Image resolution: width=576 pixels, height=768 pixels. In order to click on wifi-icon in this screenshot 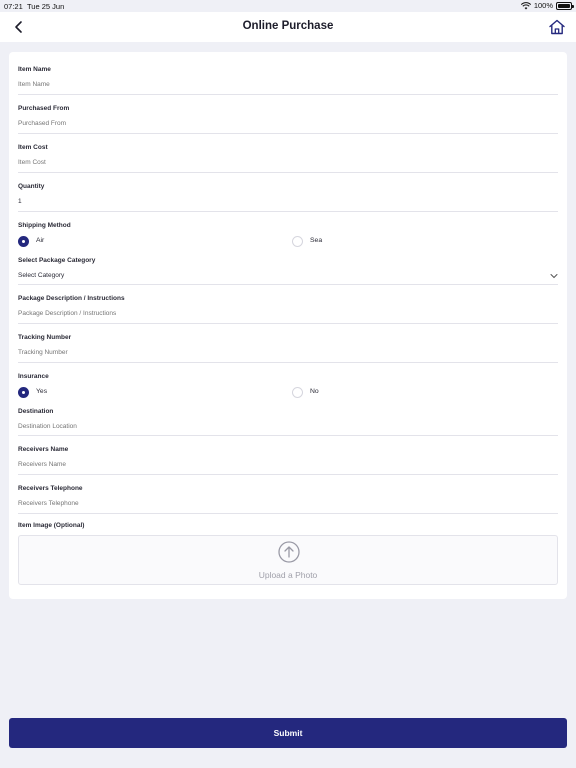, I will do `click(525, 5)`.